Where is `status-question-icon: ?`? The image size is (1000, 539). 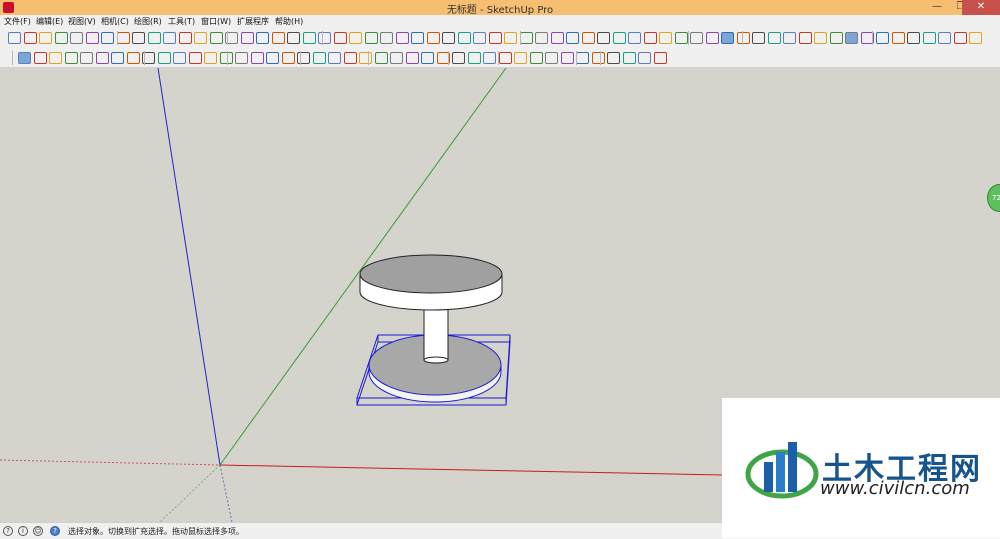
status-question-icon: ? is located at coordinates (55, 531).